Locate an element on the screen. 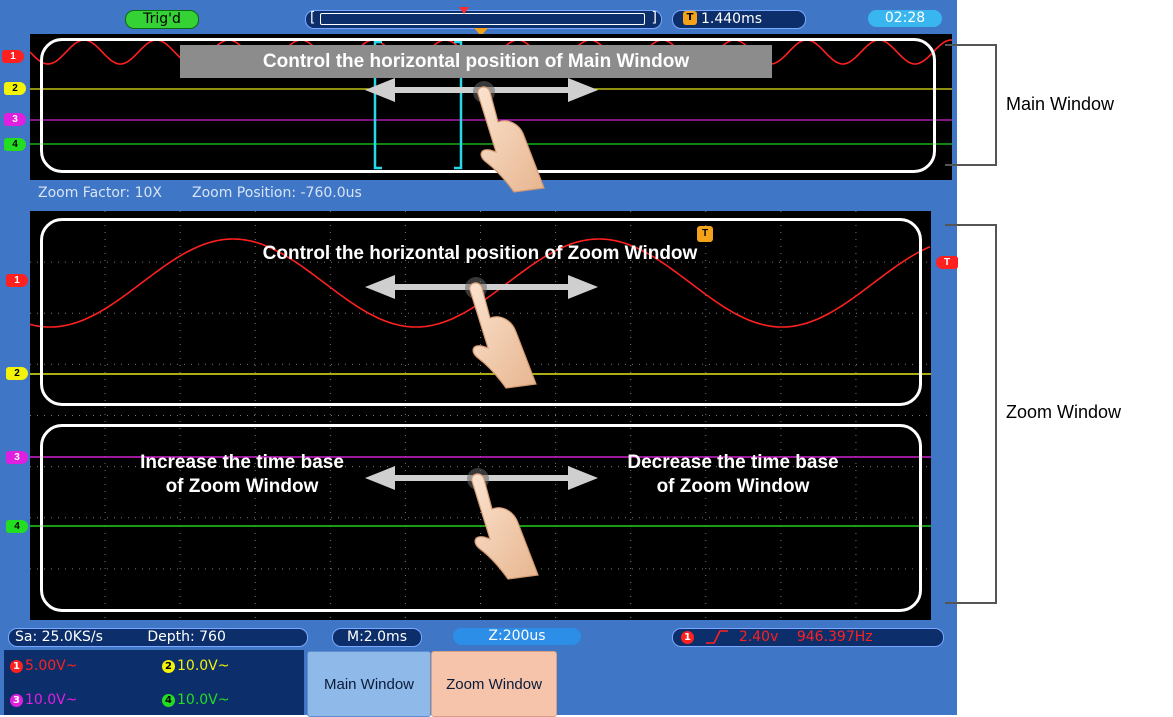 The image size is (1173, 717). gesture-overlay is located at coordinates (481, 329).